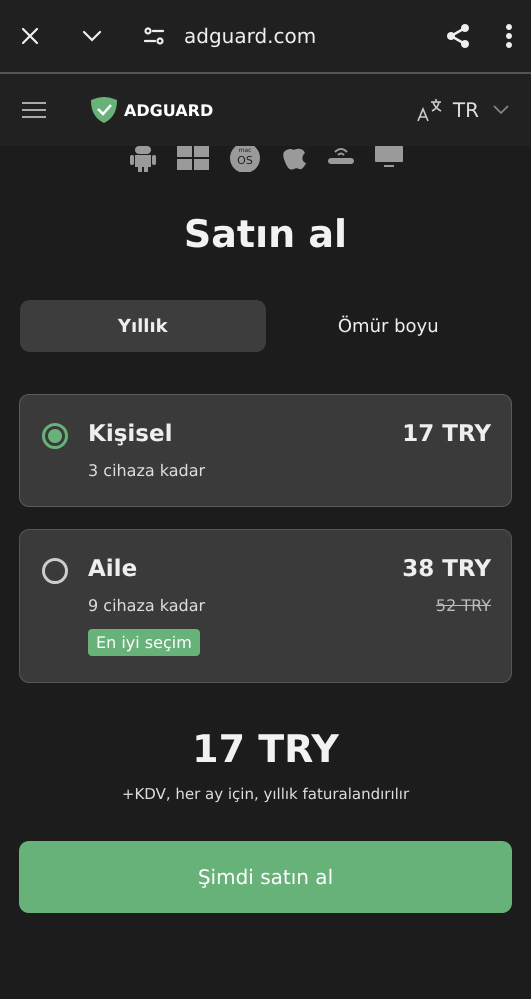 Image resolution: width=531 pixels, height=999 pixels. I want to click on old-price: 52 TRY, so click(463, 605).